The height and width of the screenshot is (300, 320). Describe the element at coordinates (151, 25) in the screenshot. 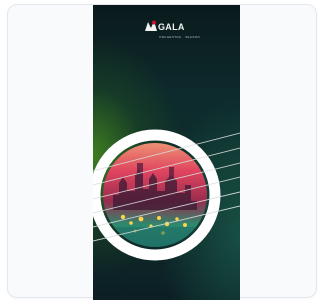

I see `logo-mark-icon` at that location.